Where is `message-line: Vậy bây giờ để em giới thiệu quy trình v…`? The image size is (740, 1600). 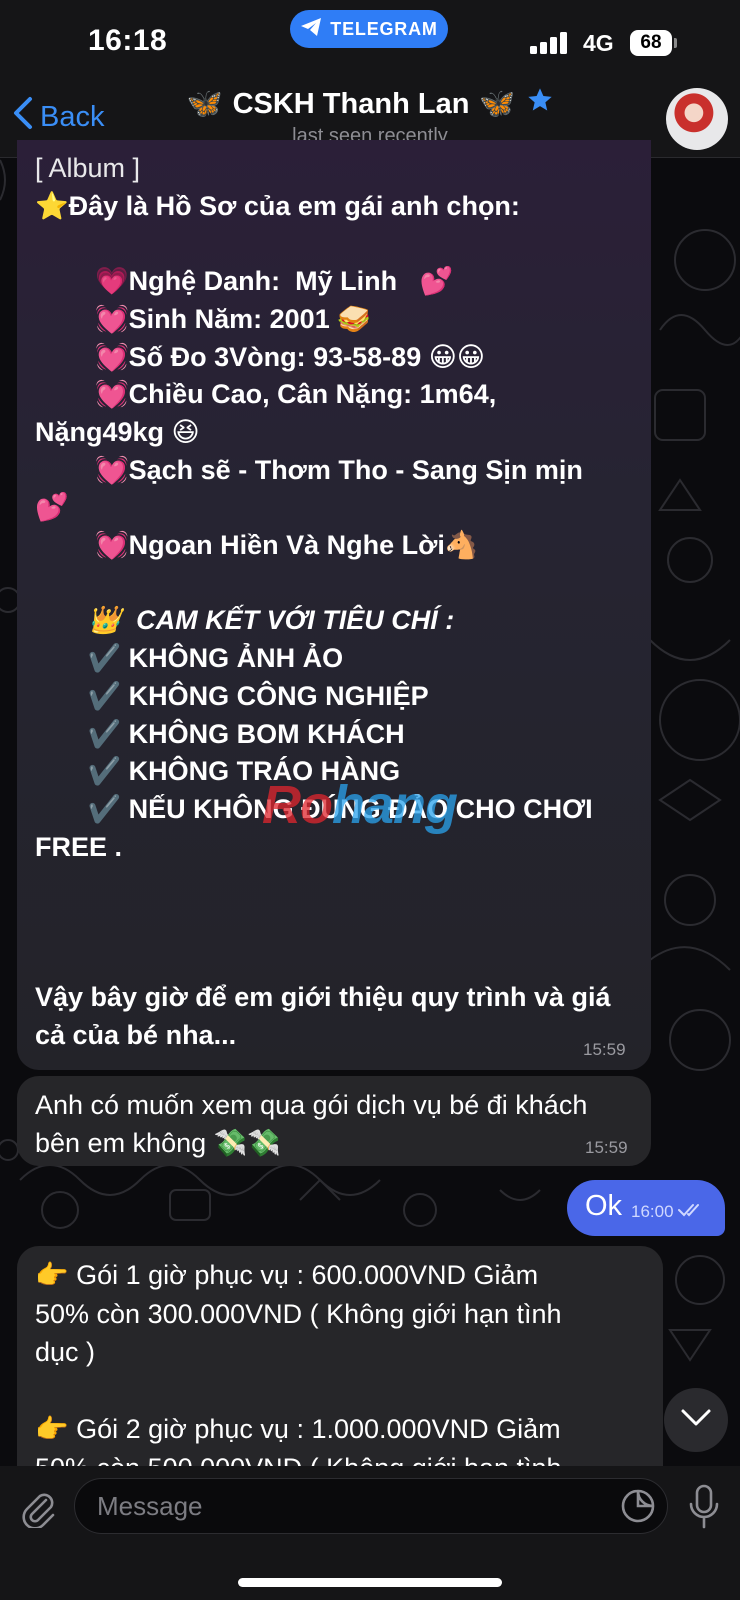
message-line: Vậy bây giờ để em giới thiệu quy trình v… is located at coordinates (323, 997).